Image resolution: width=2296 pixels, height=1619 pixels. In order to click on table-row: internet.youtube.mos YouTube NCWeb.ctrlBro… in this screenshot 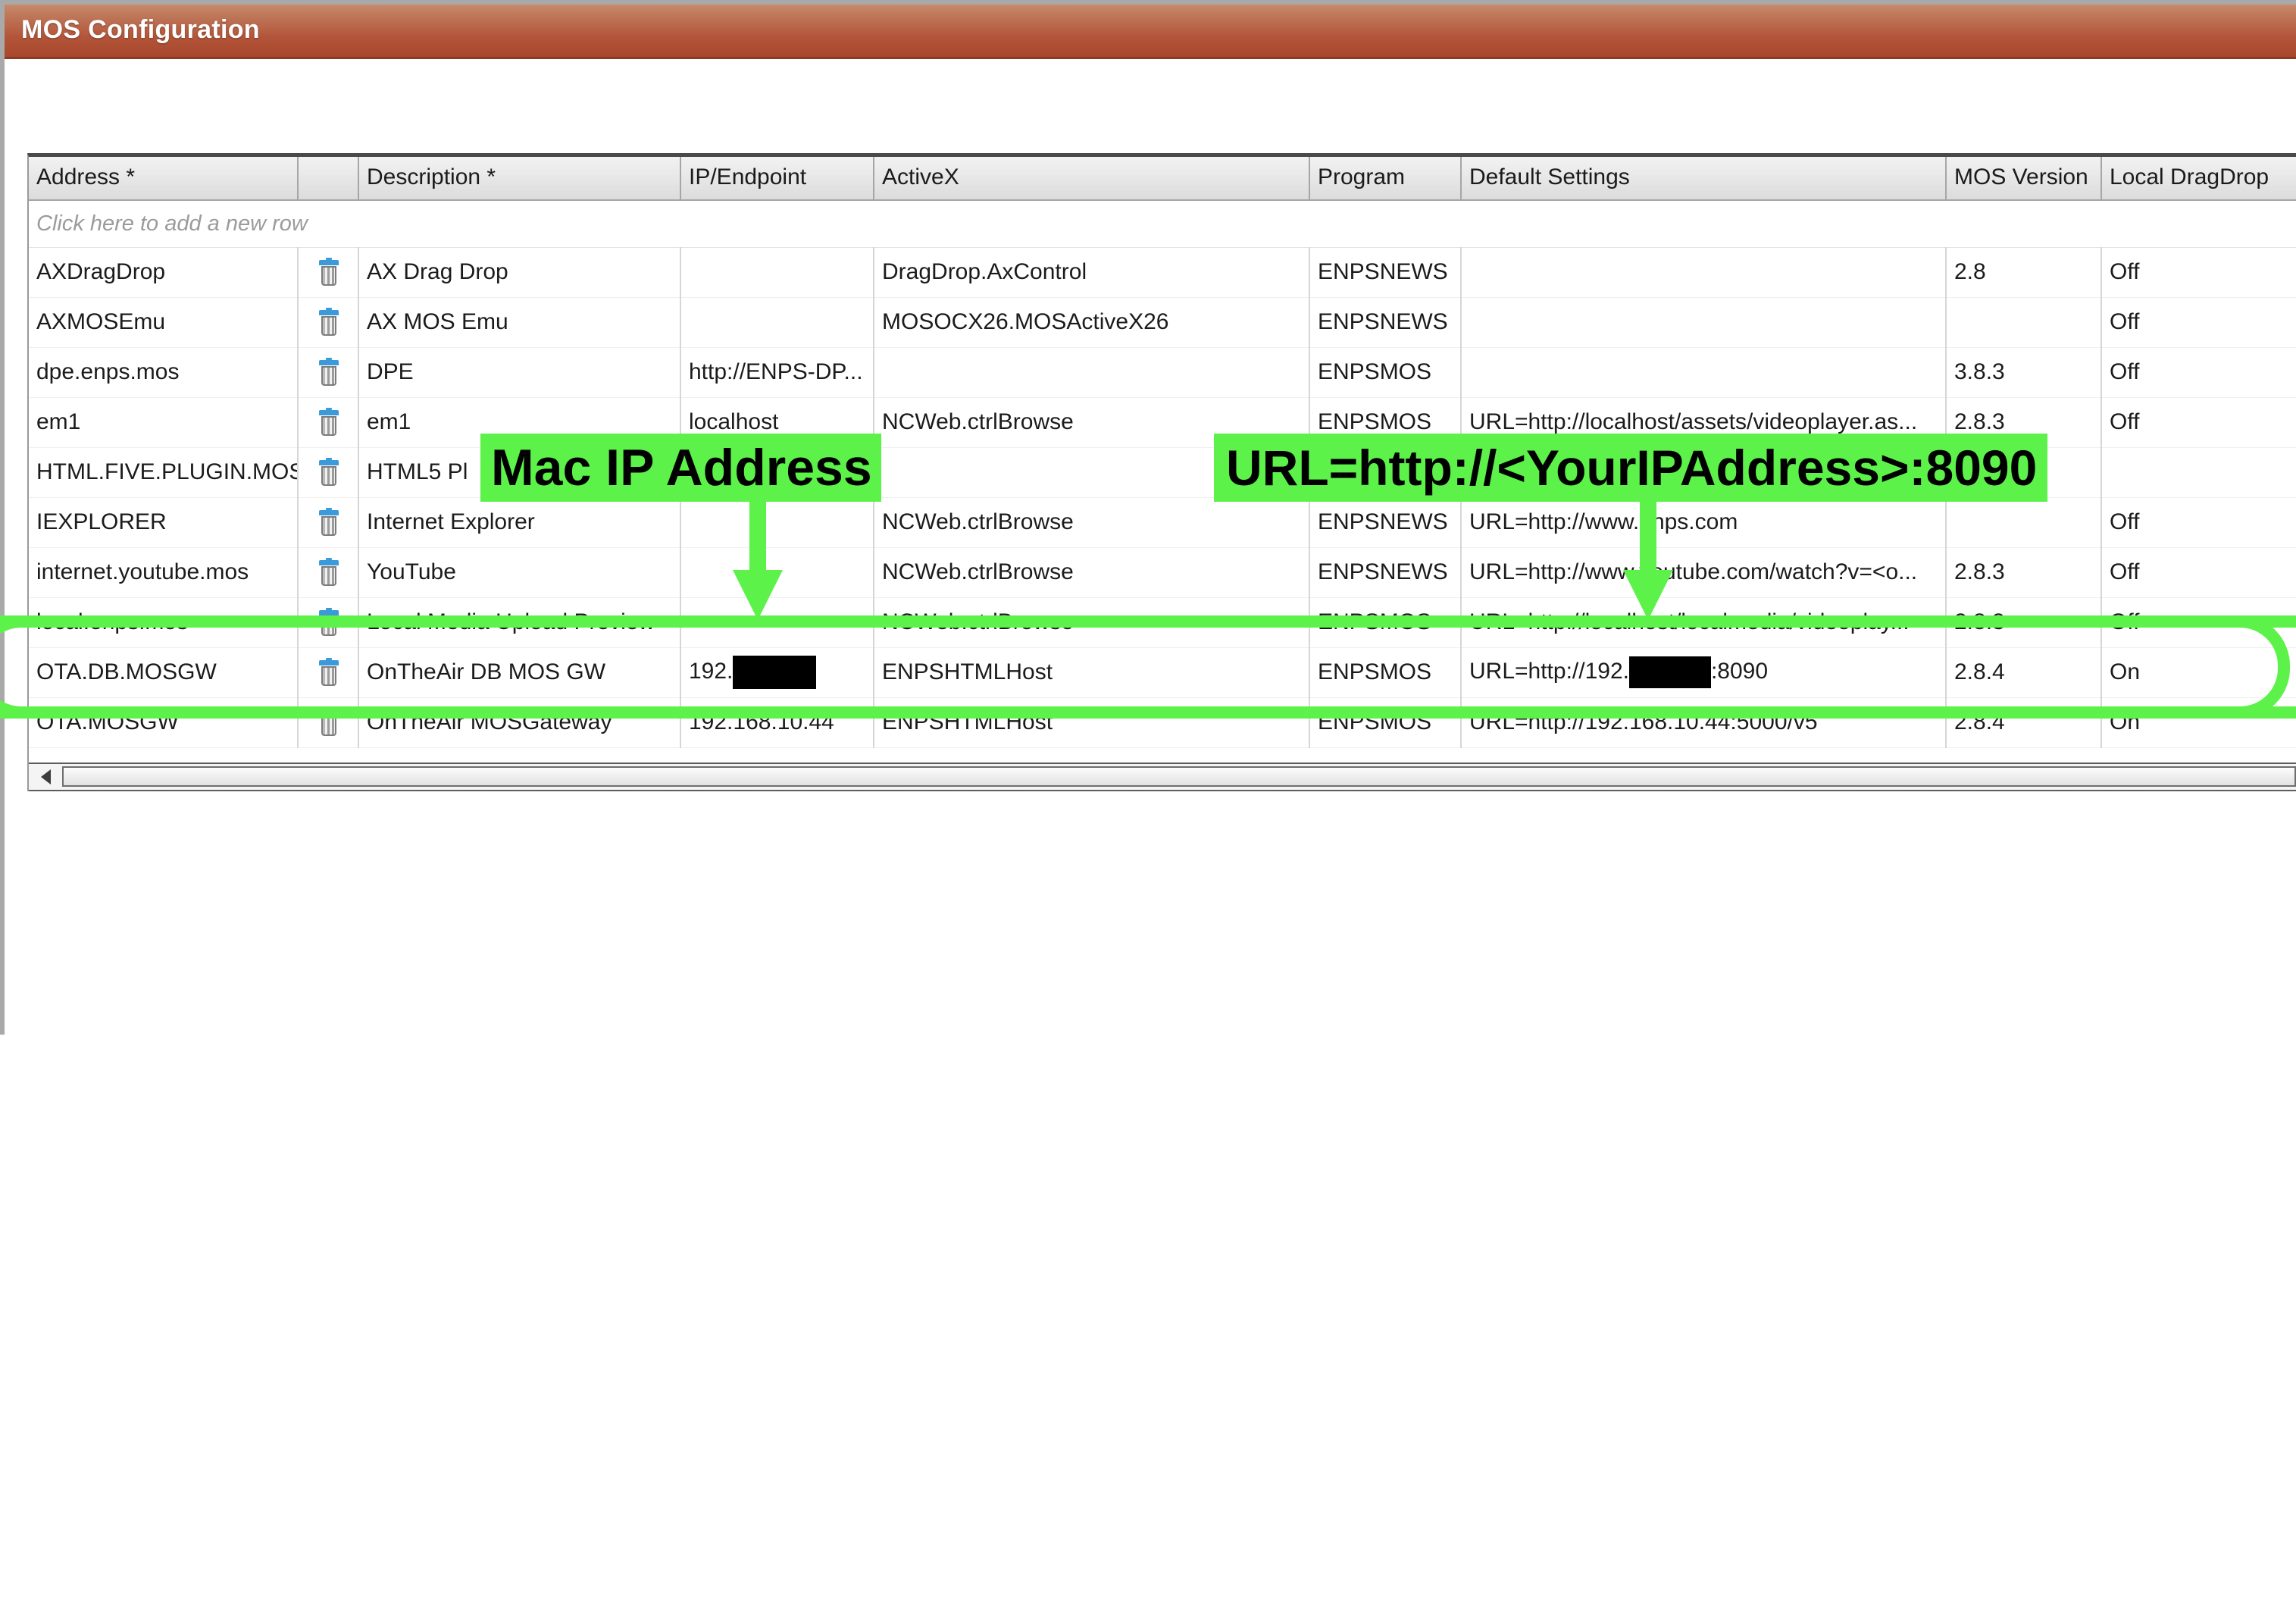, I will do `click(1163, 572)`.